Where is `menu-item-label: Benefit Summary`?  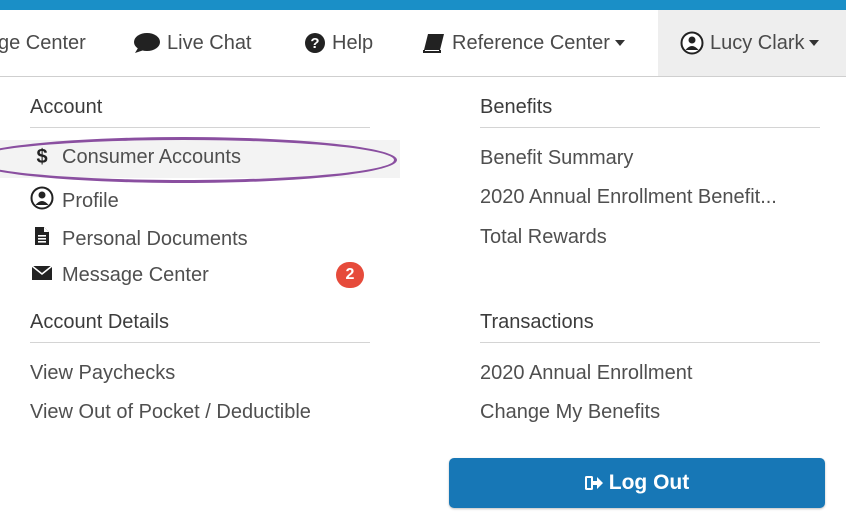 menu-item-label: Benefit Summary is located at coordinates (557, 158).